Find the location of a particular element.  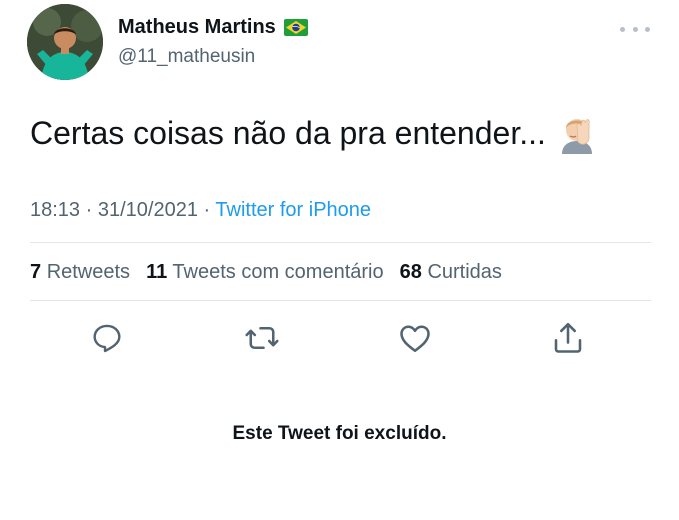

like-button is located at coordinates (415, 338).